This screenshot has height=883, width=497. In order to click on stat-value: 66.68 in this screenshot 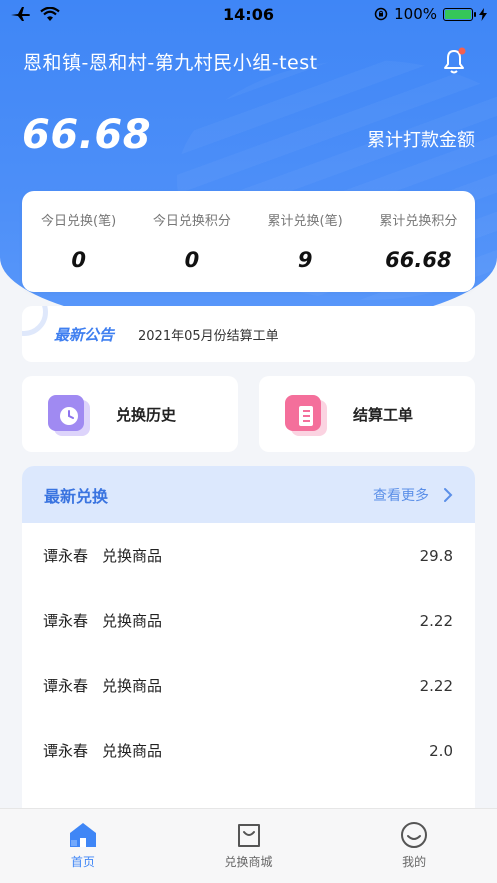, I will do `click(418, 260)`.